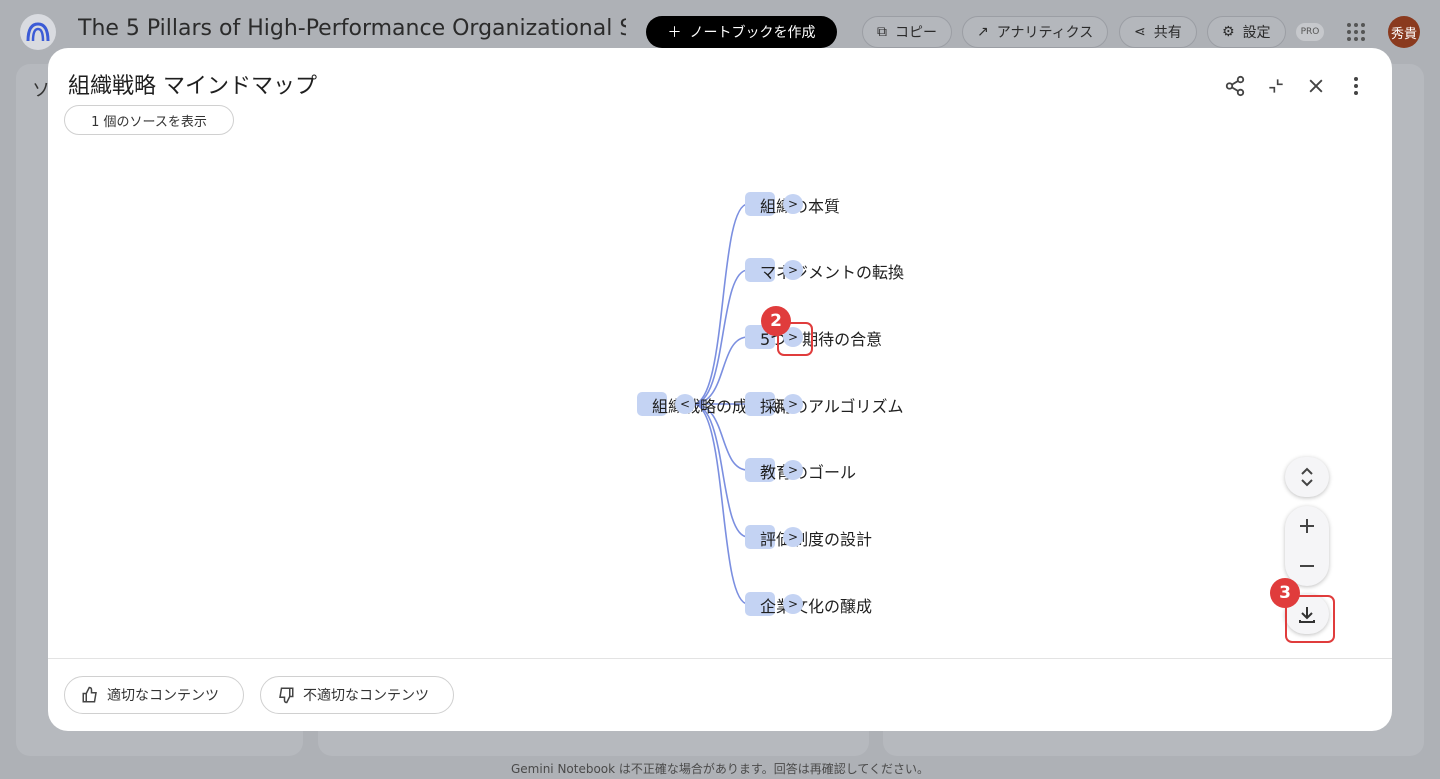 The image size is (1440, 779). What do you see at coordinates (1316, 86) in the screenshot?
I see `close-icon` at bounding box center [1316, 86].